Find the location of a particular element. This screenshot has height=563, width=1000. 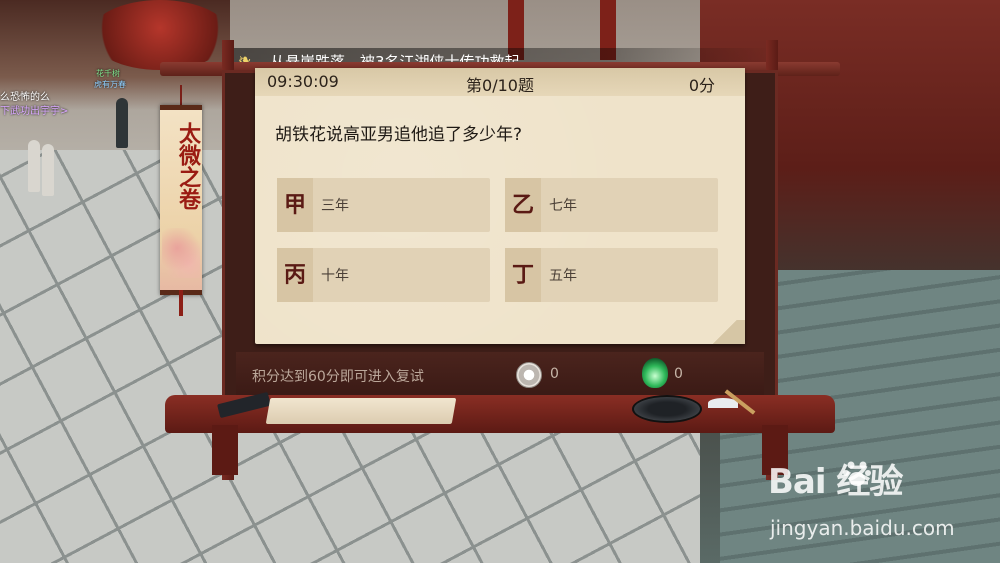

npc-title-label: 虎有万春 is located at coordinates (110, 84).